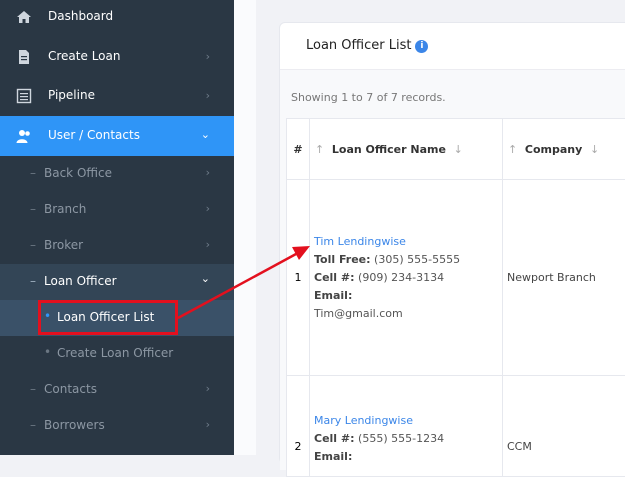 The height and width of the screenshot is (477, 625). I want to click on page-title: Loan Officer Listi, so click(367, 45).